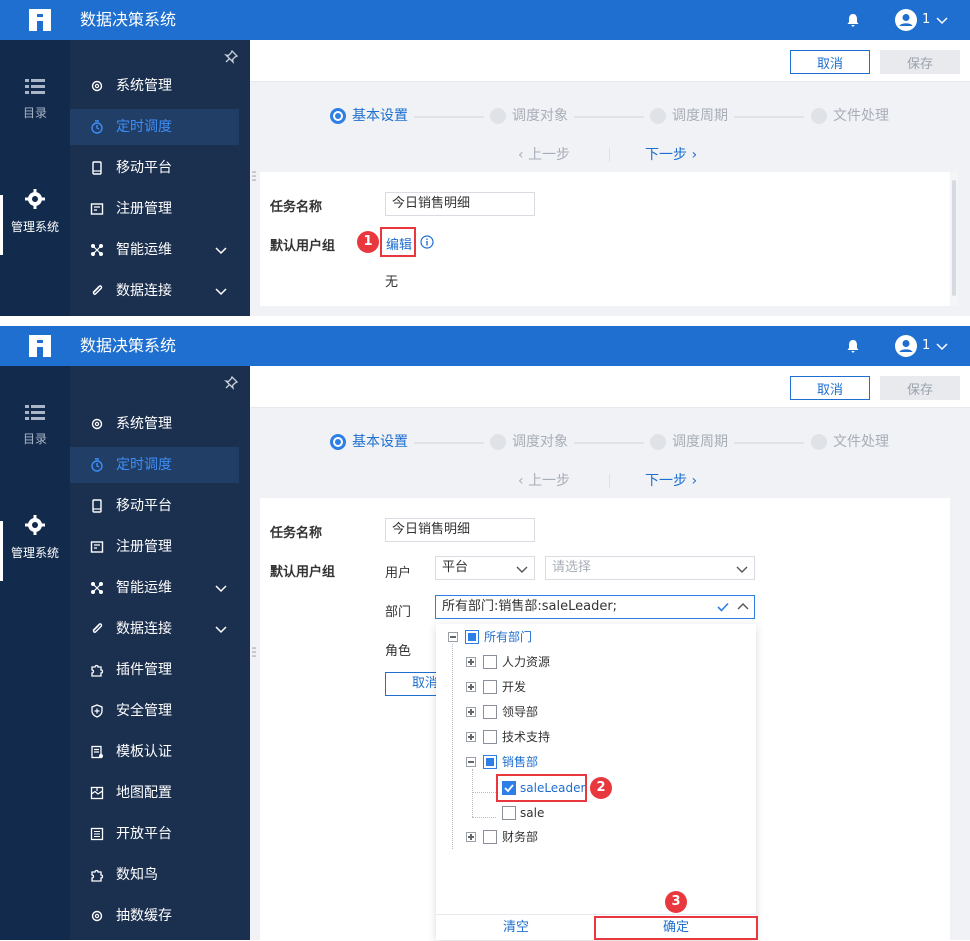  I want to click on certificate-icon, so click(97, 752).